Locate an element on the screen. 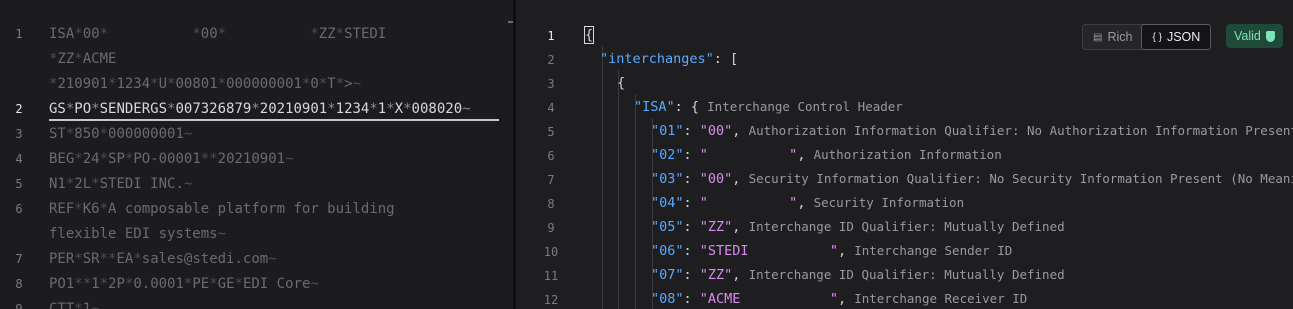 The width and height of the screenshot is (1293, 309). json-line: "04": " ", Security Information is located at coordinates (807, 203).